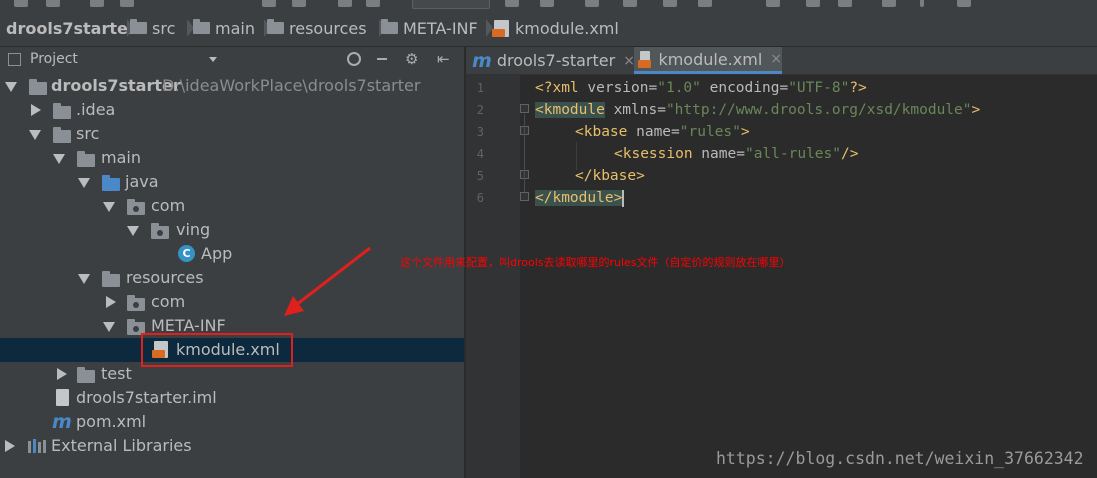  I want to click on highlight-box, so click(217, 350).